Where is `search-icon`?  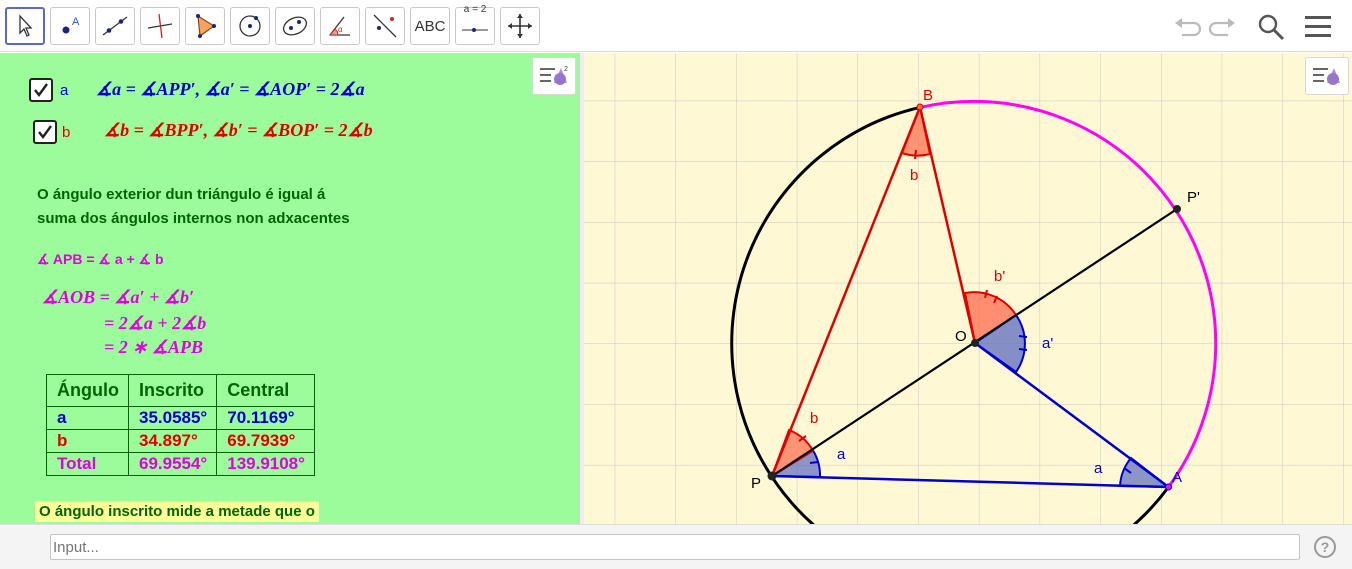
search-icon is located at coordinates (1271, 27).